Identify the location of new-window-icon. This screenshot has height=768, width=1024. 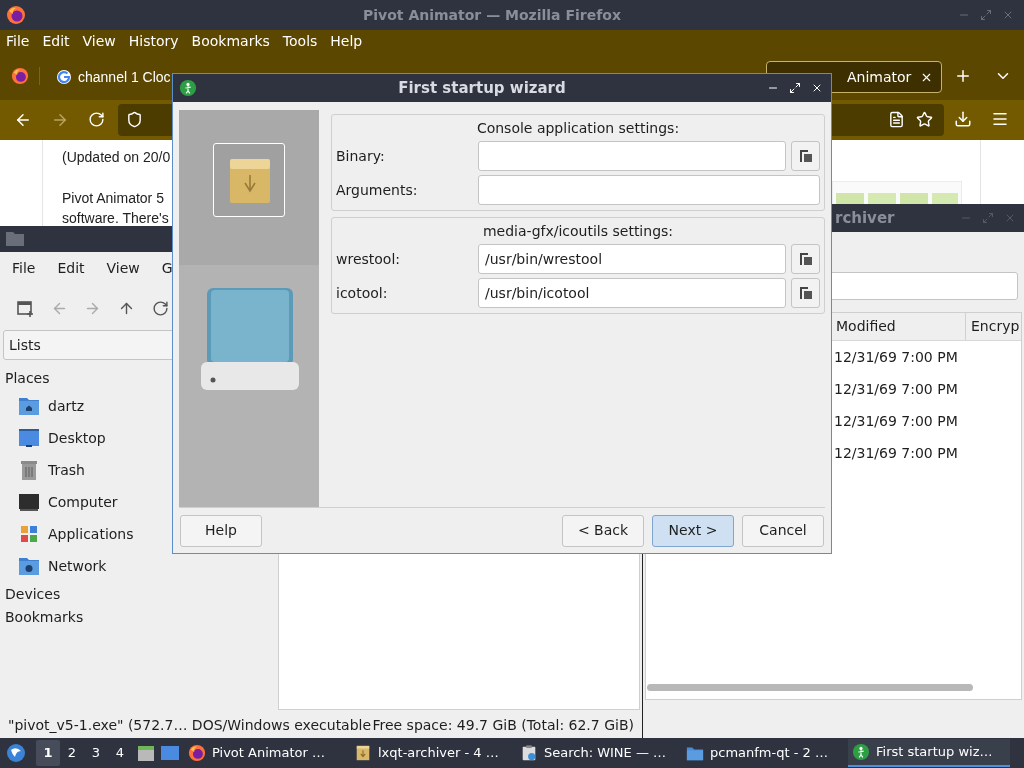
(25, 308).